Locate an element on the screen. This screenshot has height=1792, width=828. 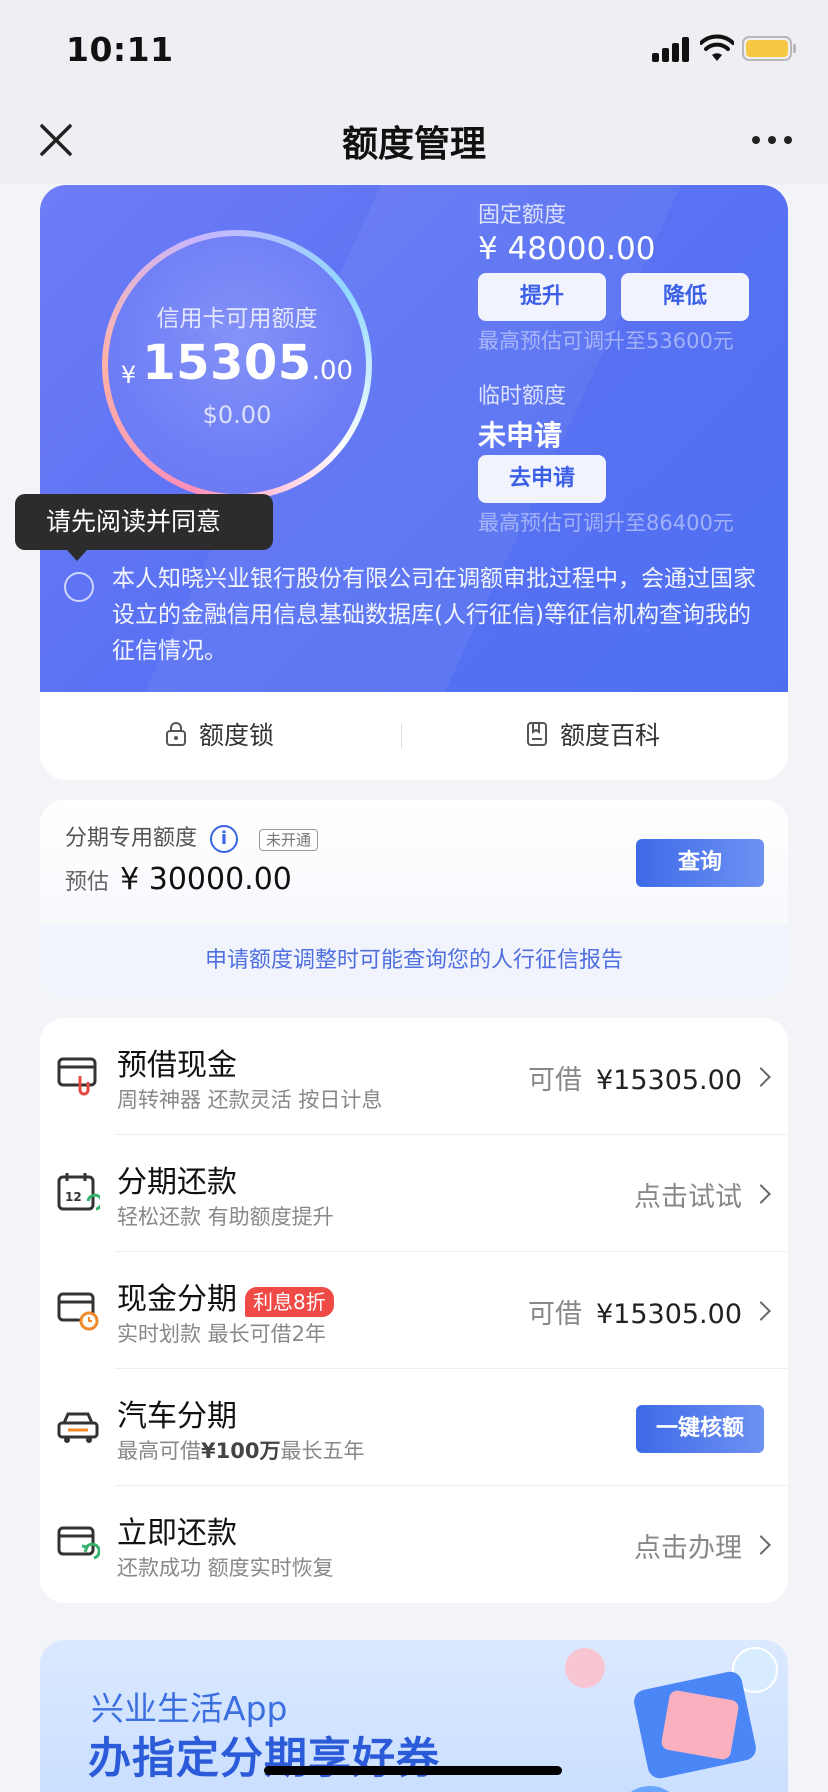
ring-label: 信用卡可用额度 is located at coordinates (237, 319).